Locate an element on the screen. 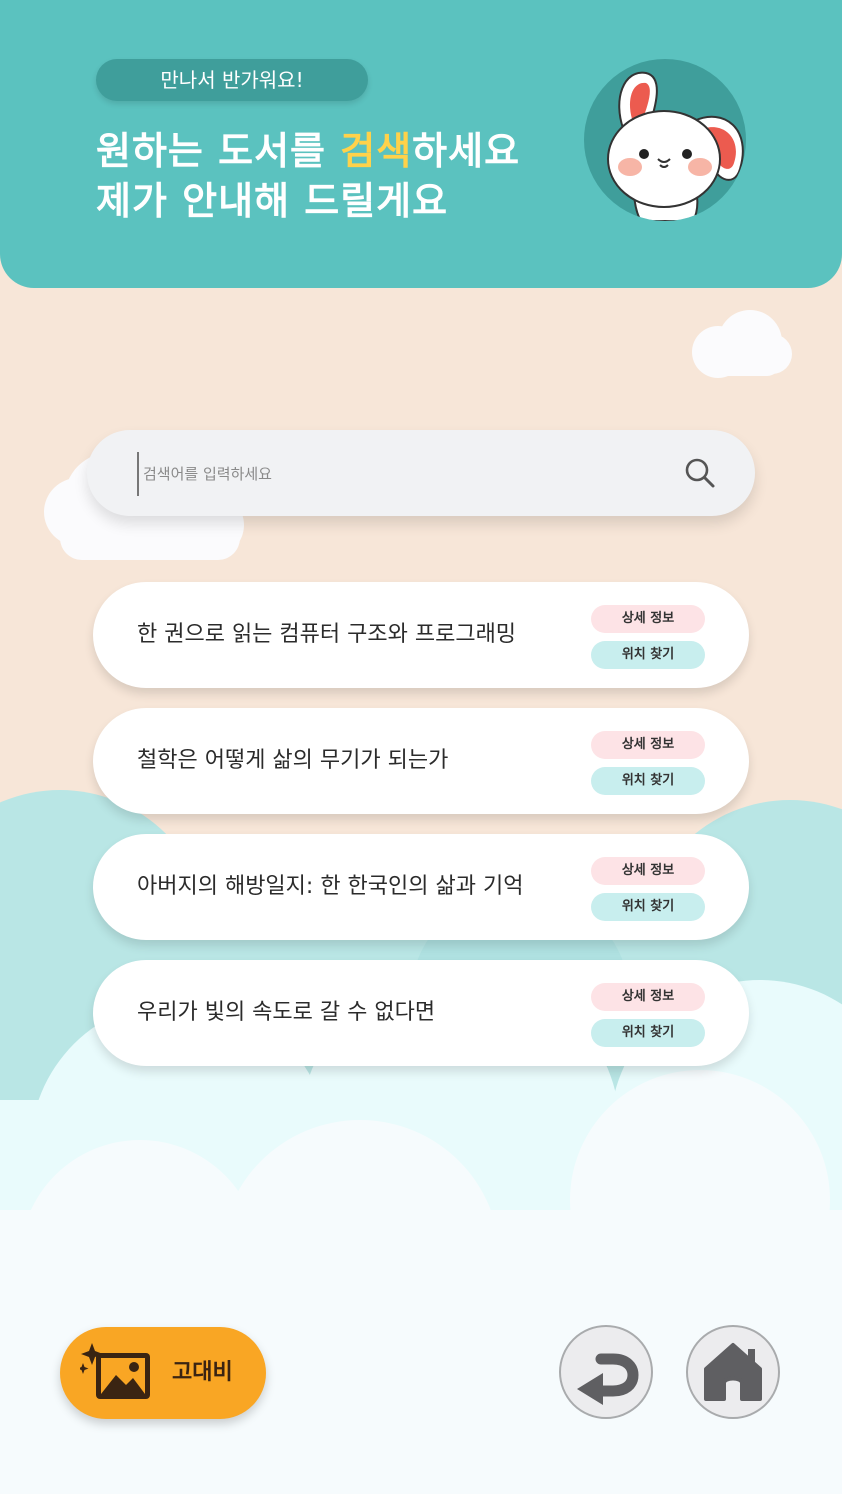  result-card: 한 권으로 읽는 컴퓨터 구조와 프로그래밍 상세 정보 위치 찾기 is located at coordinates (421, 635).